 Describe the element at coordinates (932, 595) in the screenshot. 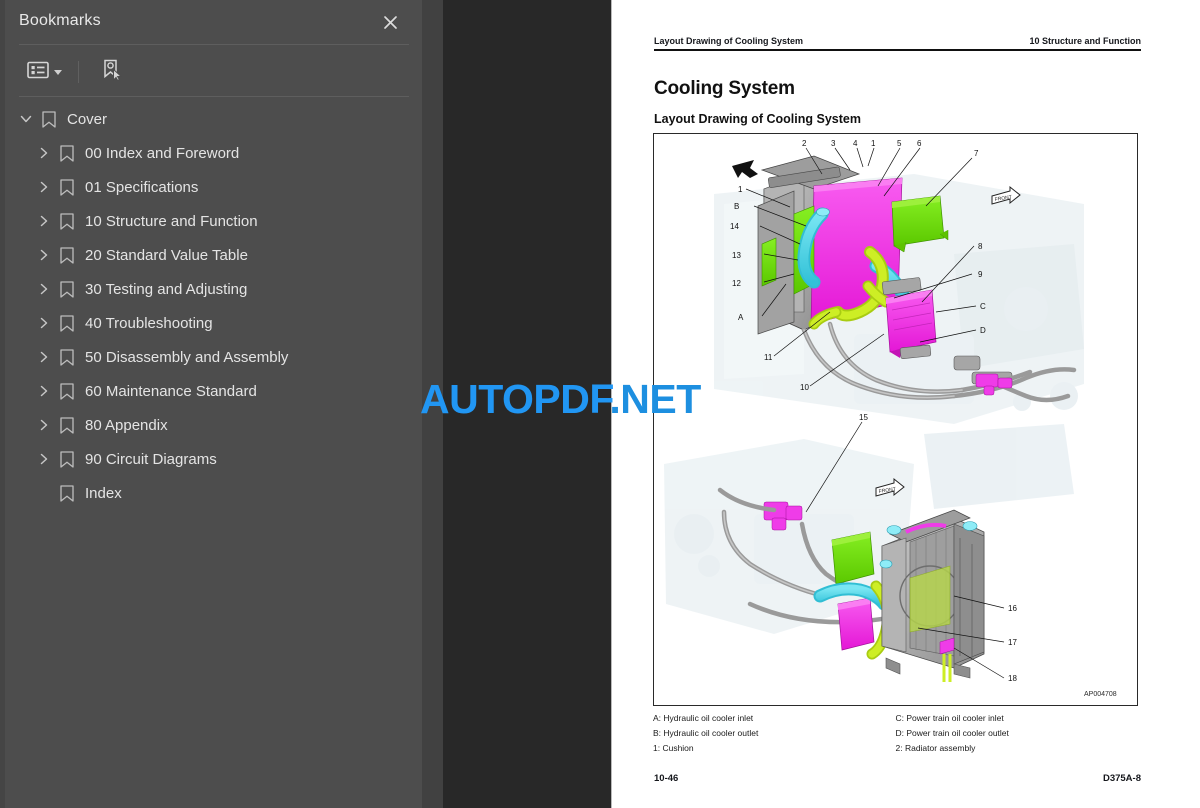

I see `radiator-assembly-bottom` at that location.